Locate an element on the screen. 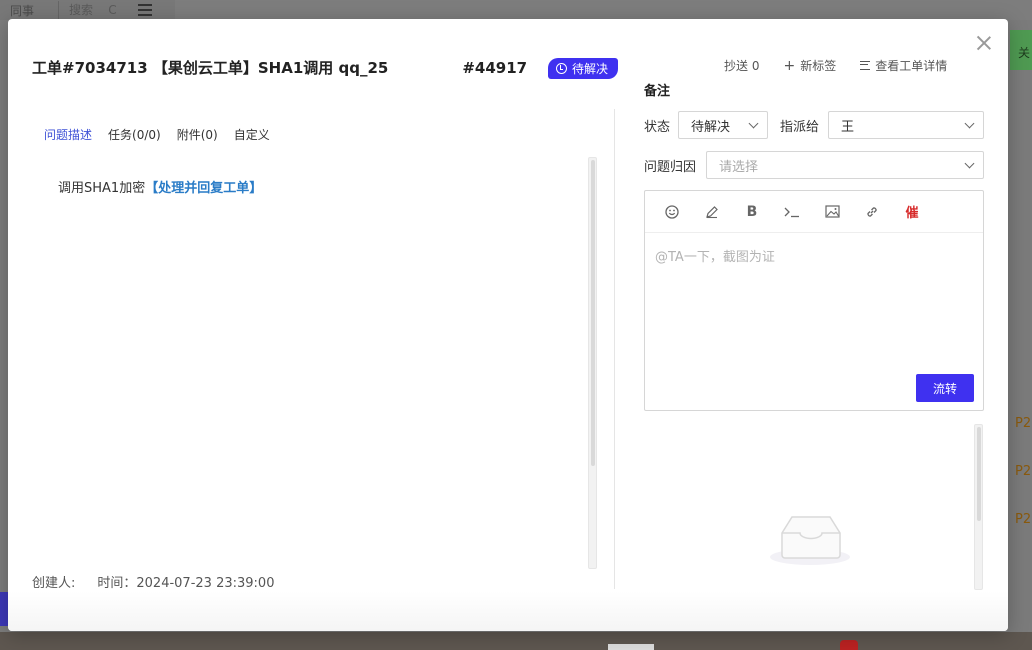  created-time: 时间：2024-07-23 23:39:00 is located at coordinates (186, 583).